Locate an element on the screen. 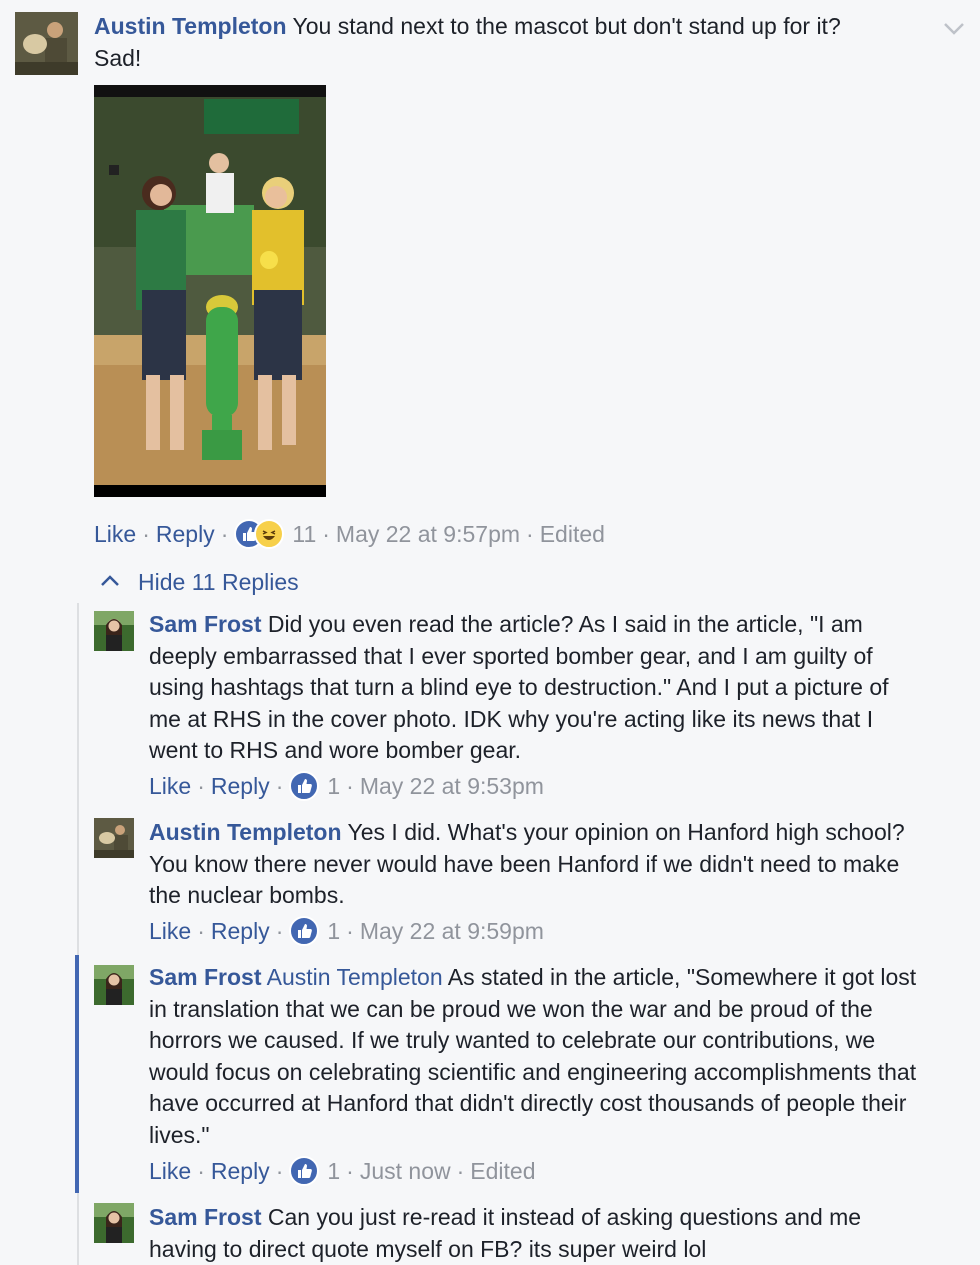  hide-replies-toggle: Hide 11 Replies is located at coordinates (198, 582).